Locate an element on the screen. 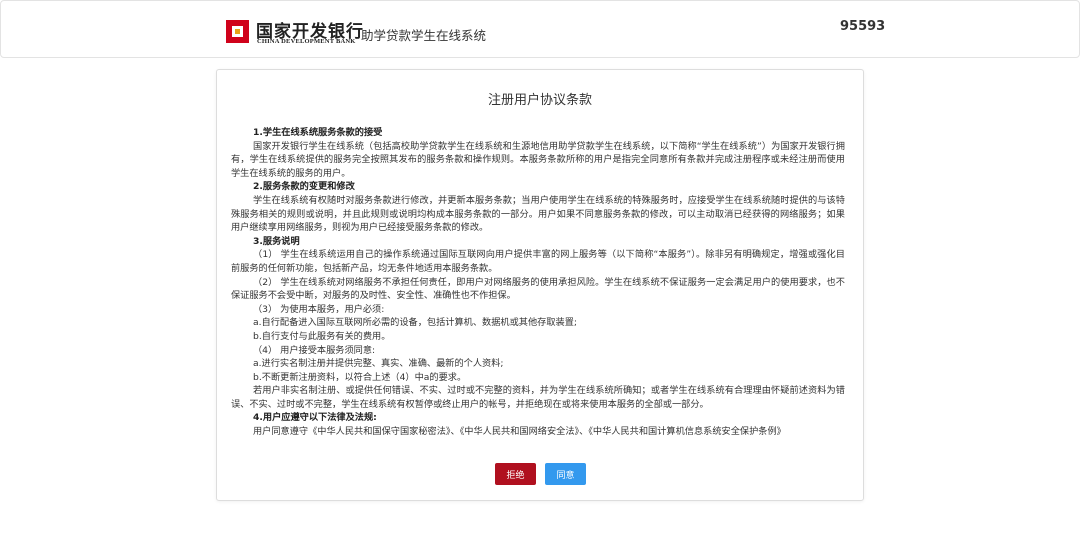  terms-paragraph: b.不断更新注册资料，以符合上述（4）中a的要求。 is located at coordinates (360, 377).